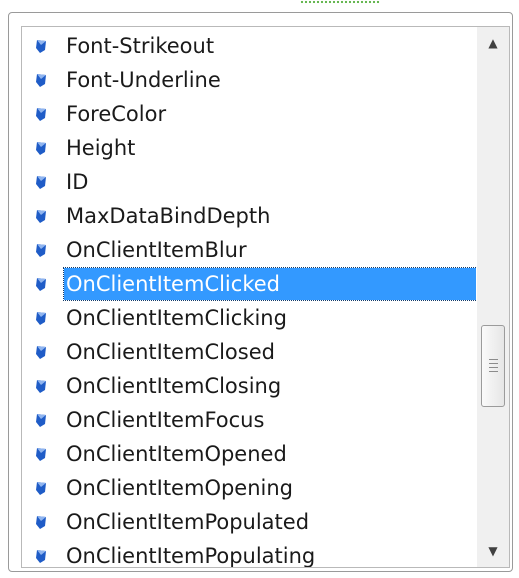 This screenshot has width=519, height=578. What do you see at coordinates (180, 488) in the screenshot?
I see `list-item-label: OnClientItemOpening` at bounding box center [180, 488].